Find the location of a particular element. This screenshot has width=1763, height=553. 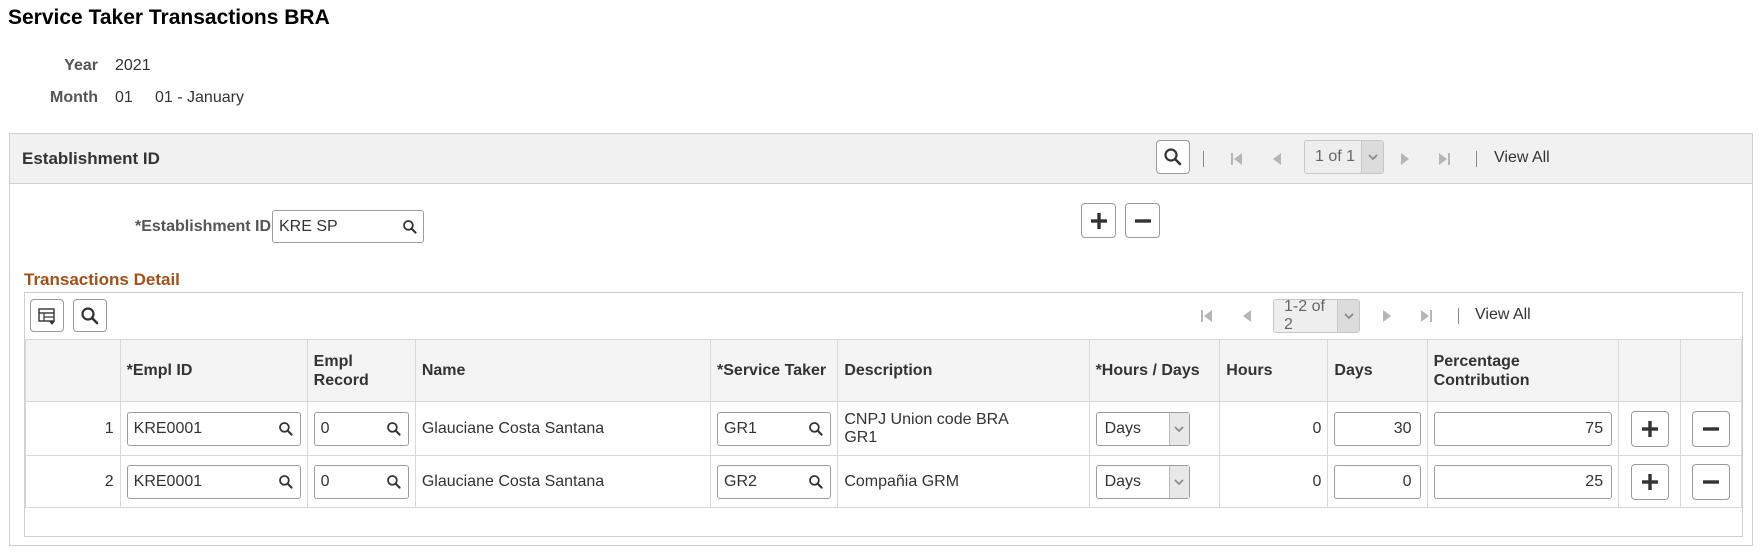

establishment-group-title: Establishment ID is located at coordinates (91, 158).